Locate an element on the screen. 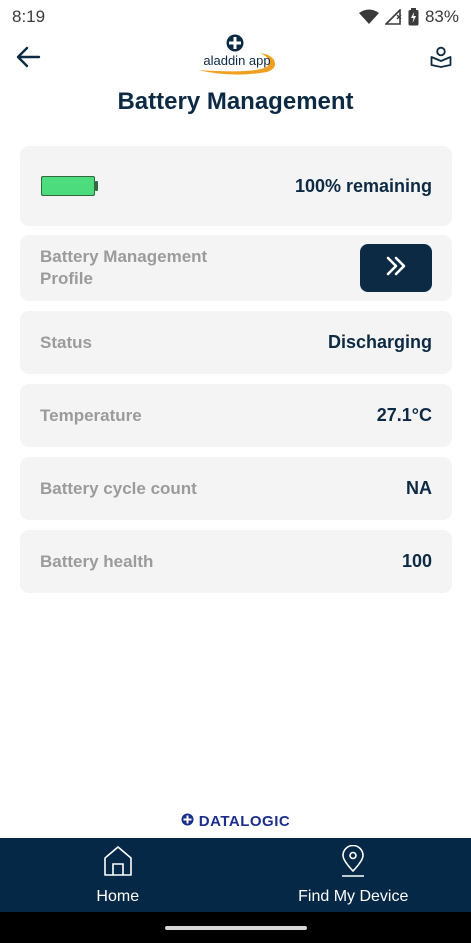  nav-home: Home is located at coordinates (118, 875).